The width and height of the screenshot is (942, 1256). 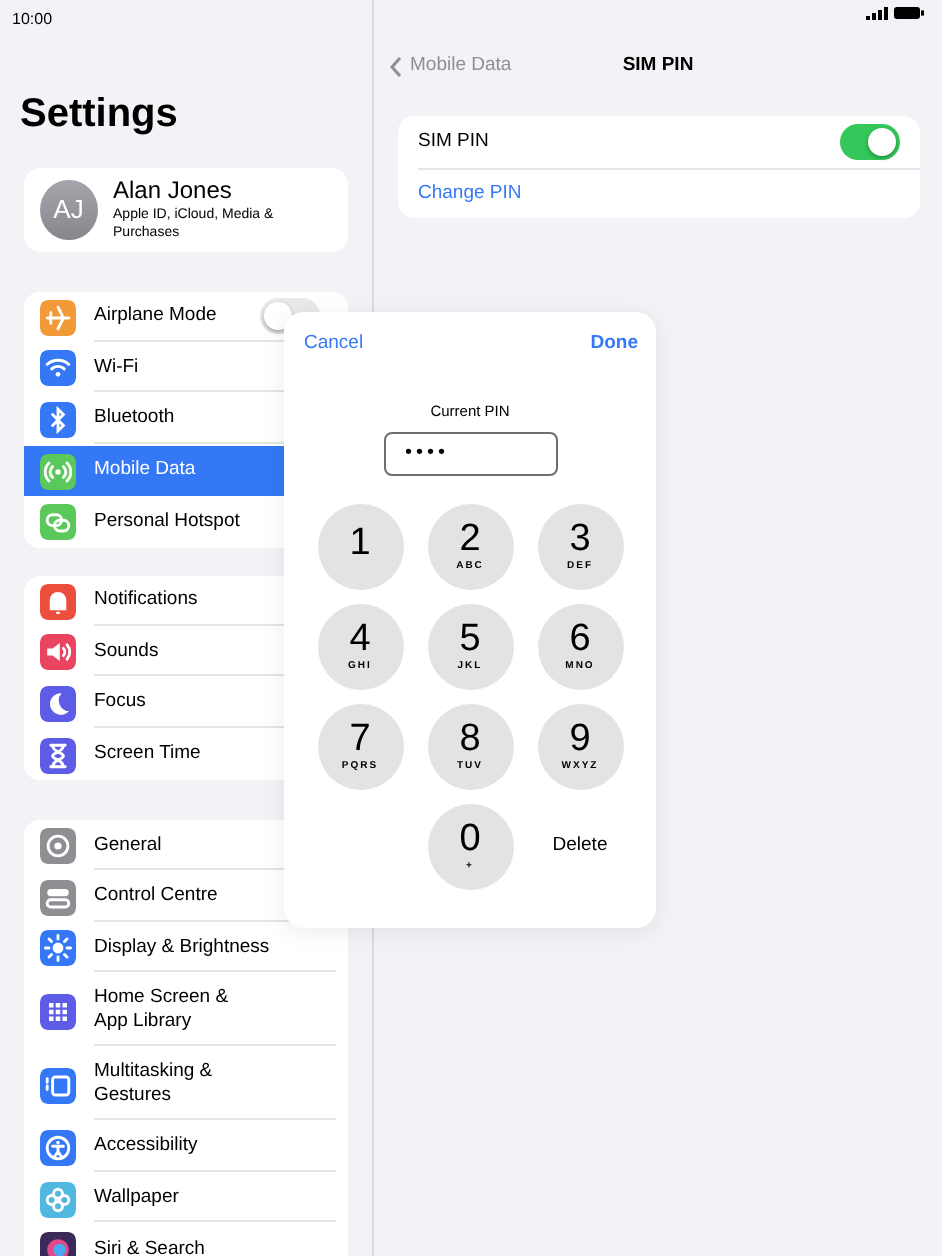 I want to click on profile-name: Alan Jones, so click(x=173, y=190).